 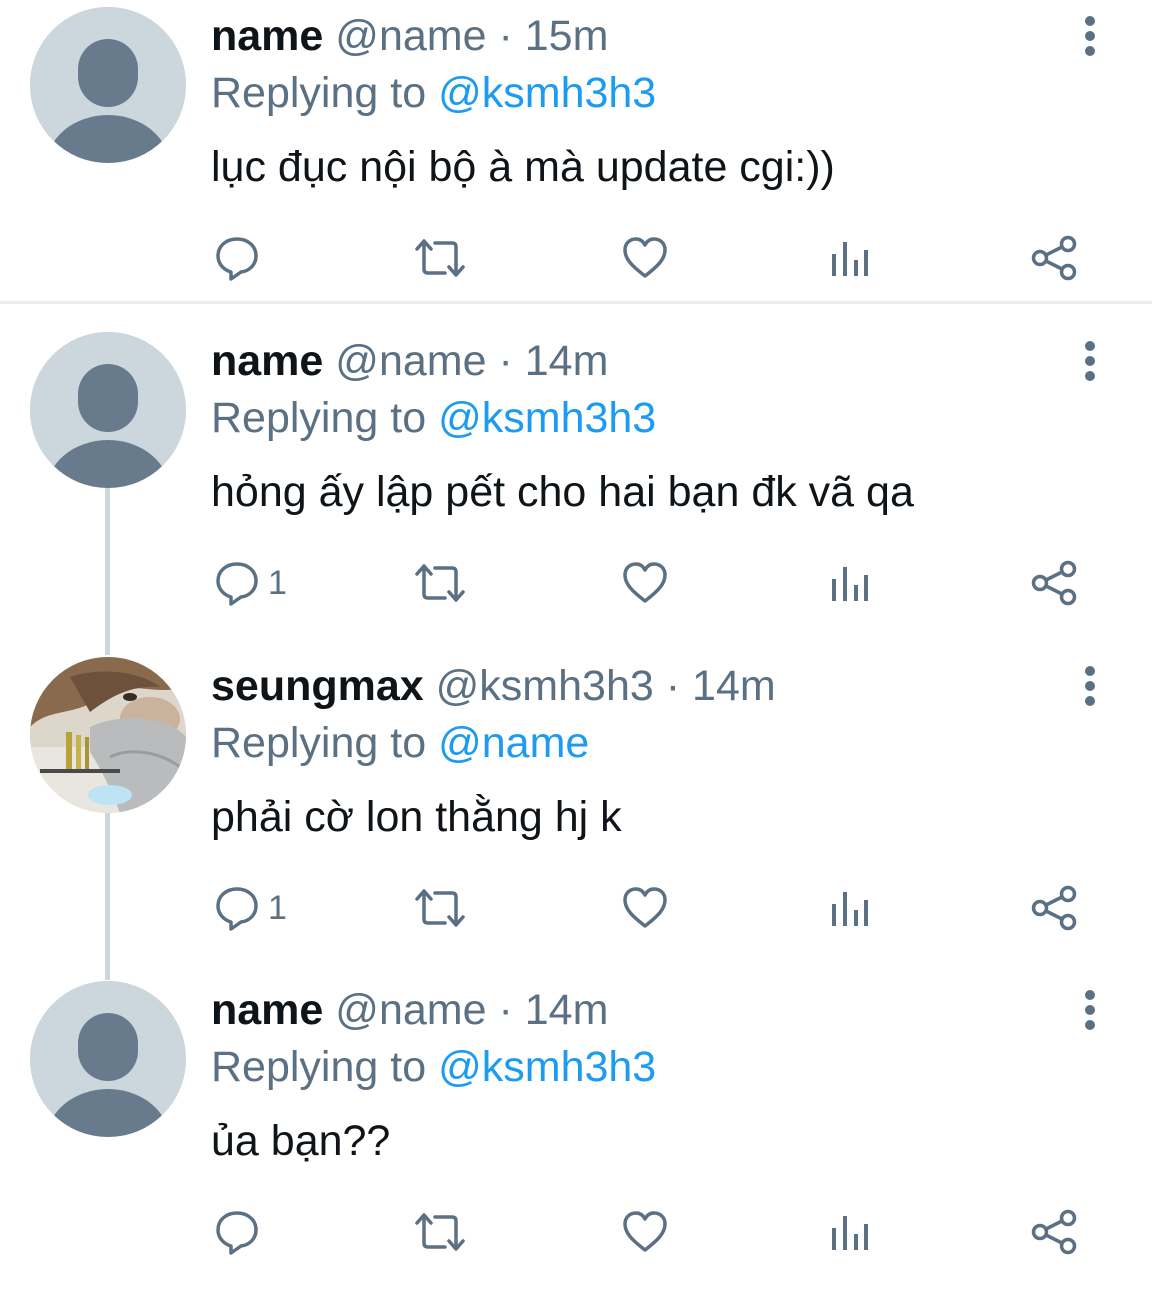 I want to click on tweet-text: hỏng ấy lập pết cho hai bạn đk vã qa, so click(x=562, y=492).